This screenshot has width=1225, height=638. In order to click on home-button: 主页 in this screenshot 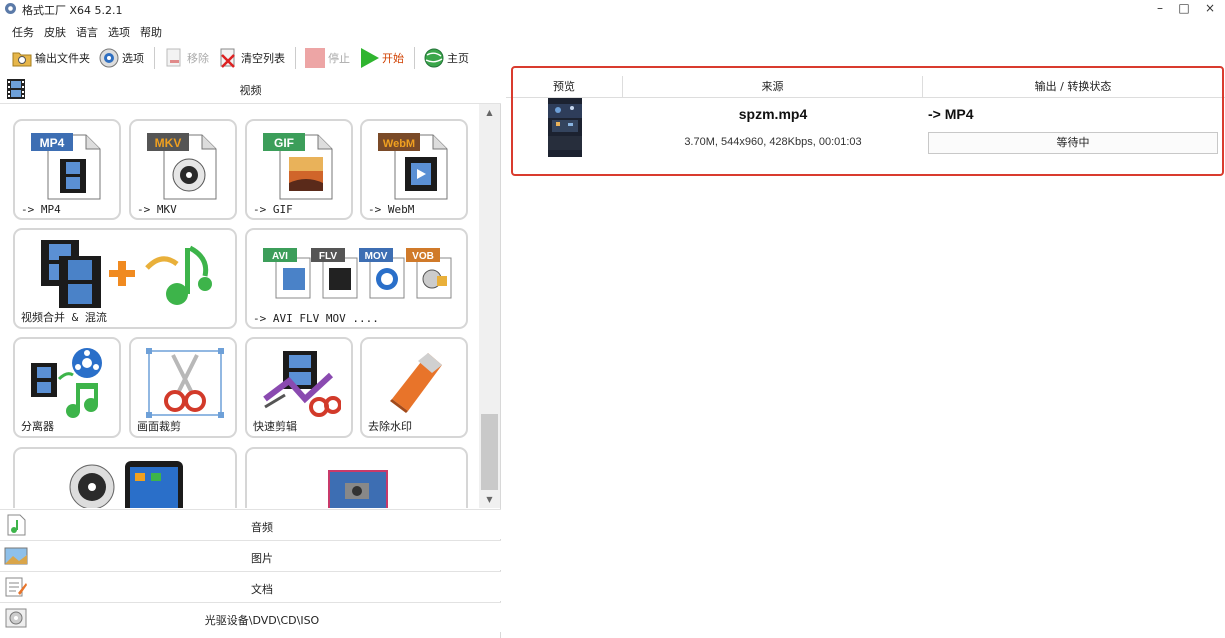, I will do `click(446, 58)`.